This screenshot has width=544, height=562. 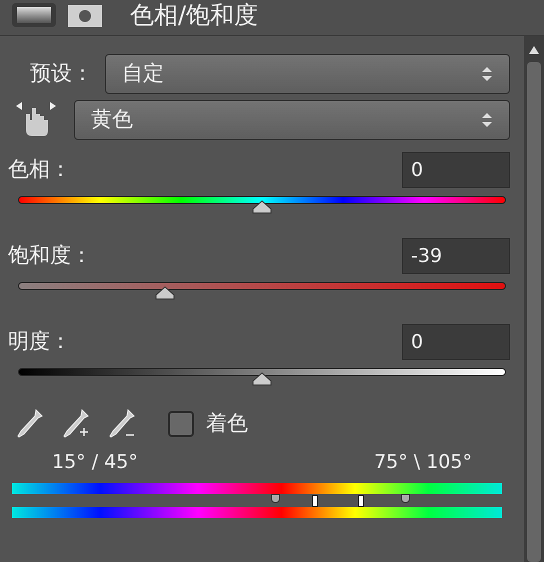 I want to click on colorize-checkbox, so click(x=181, y=424).